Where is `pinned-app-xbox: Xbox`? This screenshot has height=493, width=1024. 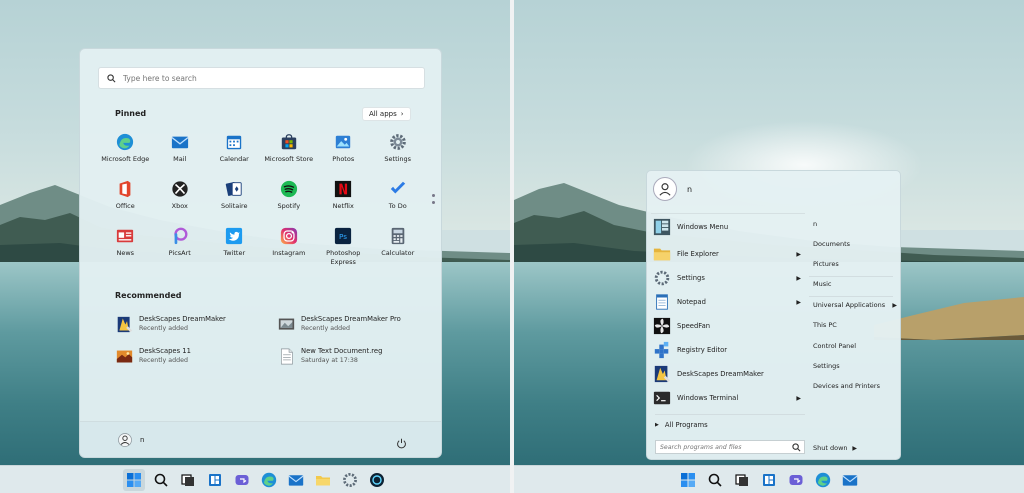 pinned-app-xbox: Xbox is located at coordinates (180, 203).